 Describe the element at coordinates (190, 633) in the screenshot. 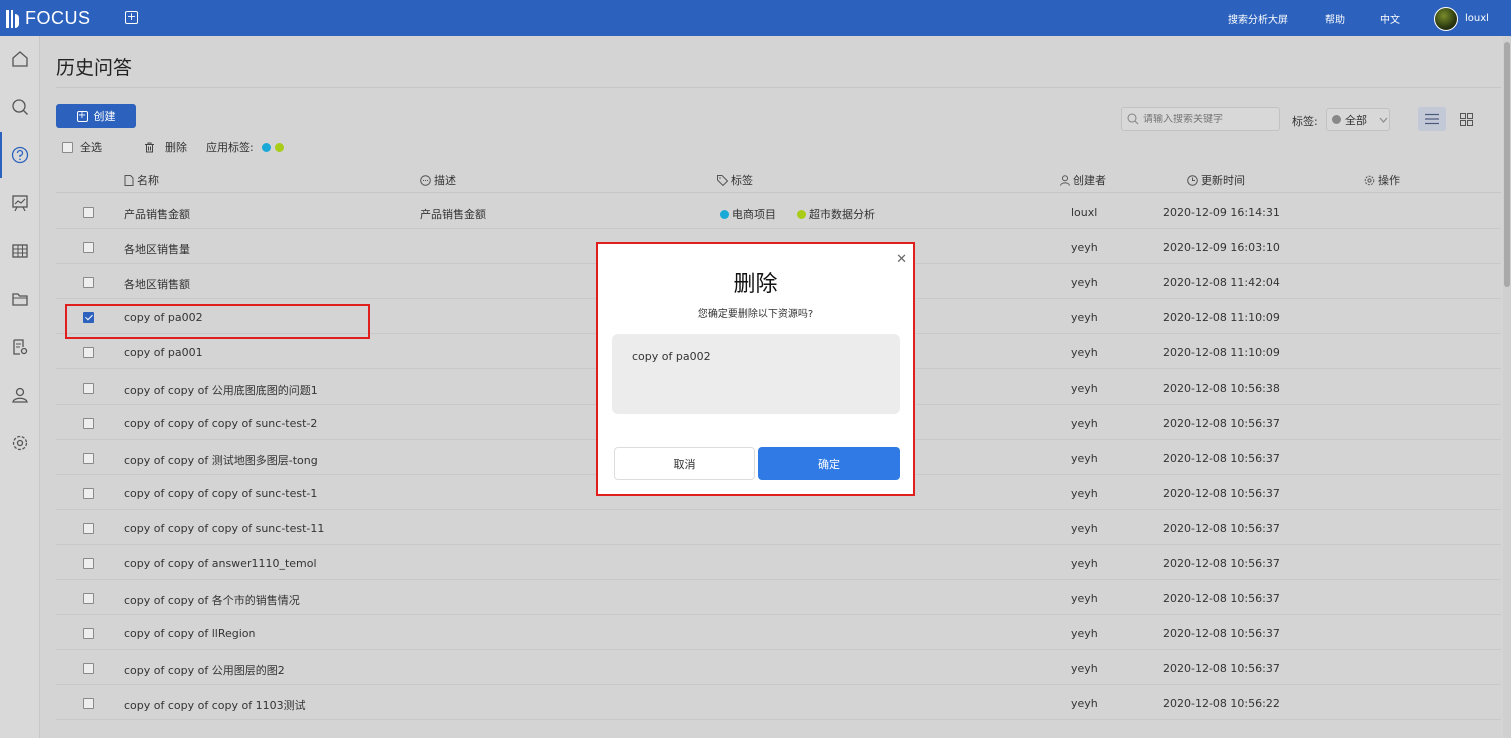

I see `row-name: copy of copy of llRegion` at that location.